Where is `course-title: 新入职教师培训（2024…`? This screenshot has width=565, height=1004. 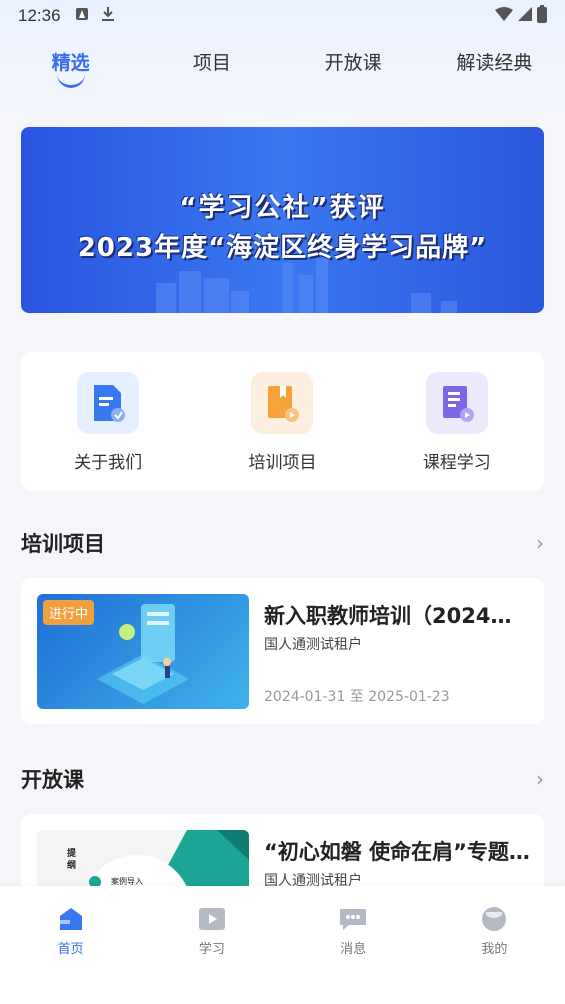 course-title: 新入职教师培训（2024… is located at coordinates (388, 616).